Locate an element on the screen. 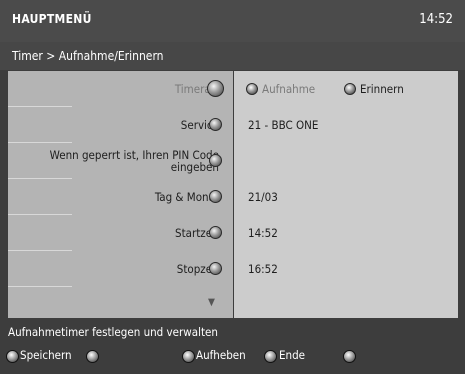 The image size is (465, 374). status-text: Aufnahmetimer festlegen und verwalten is located at coordinates (113, 332).